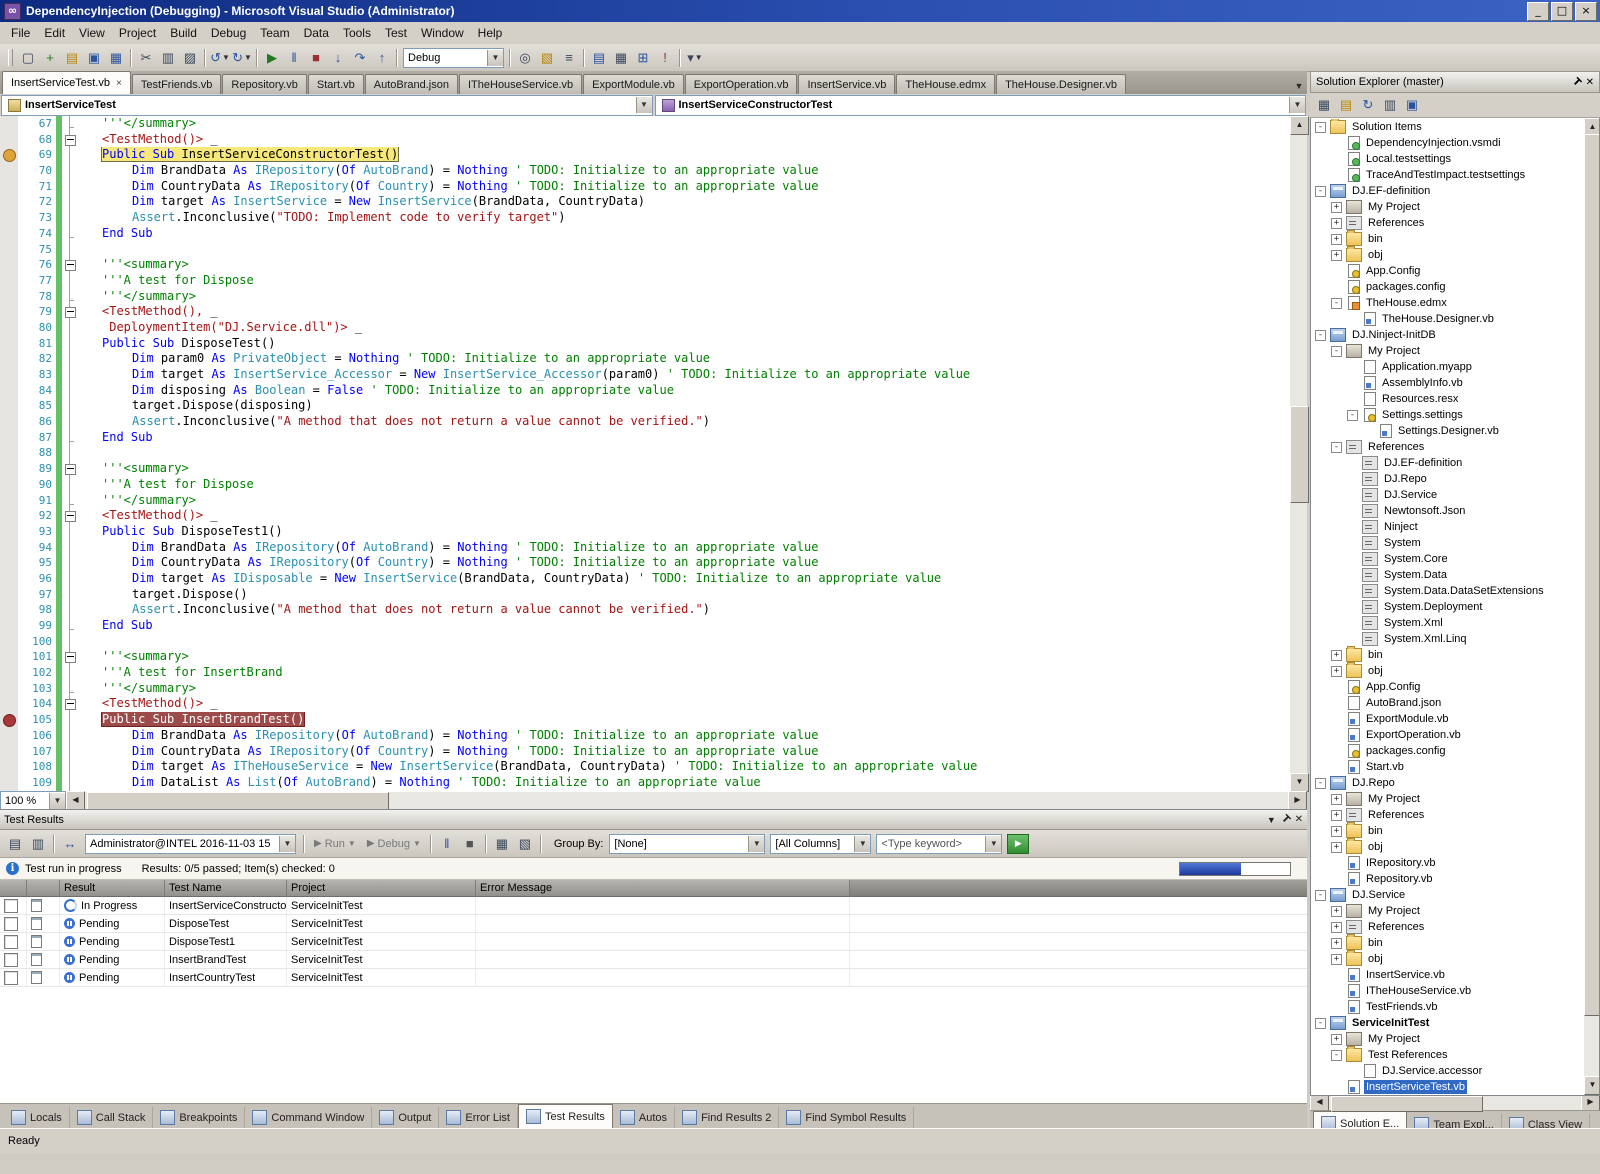 This screenshot has width=1600, height=1174. Describe the element at coordinates (821, 843) in the screenshot. I see `columns-dropdown: [All Columns] ▼` at that location.